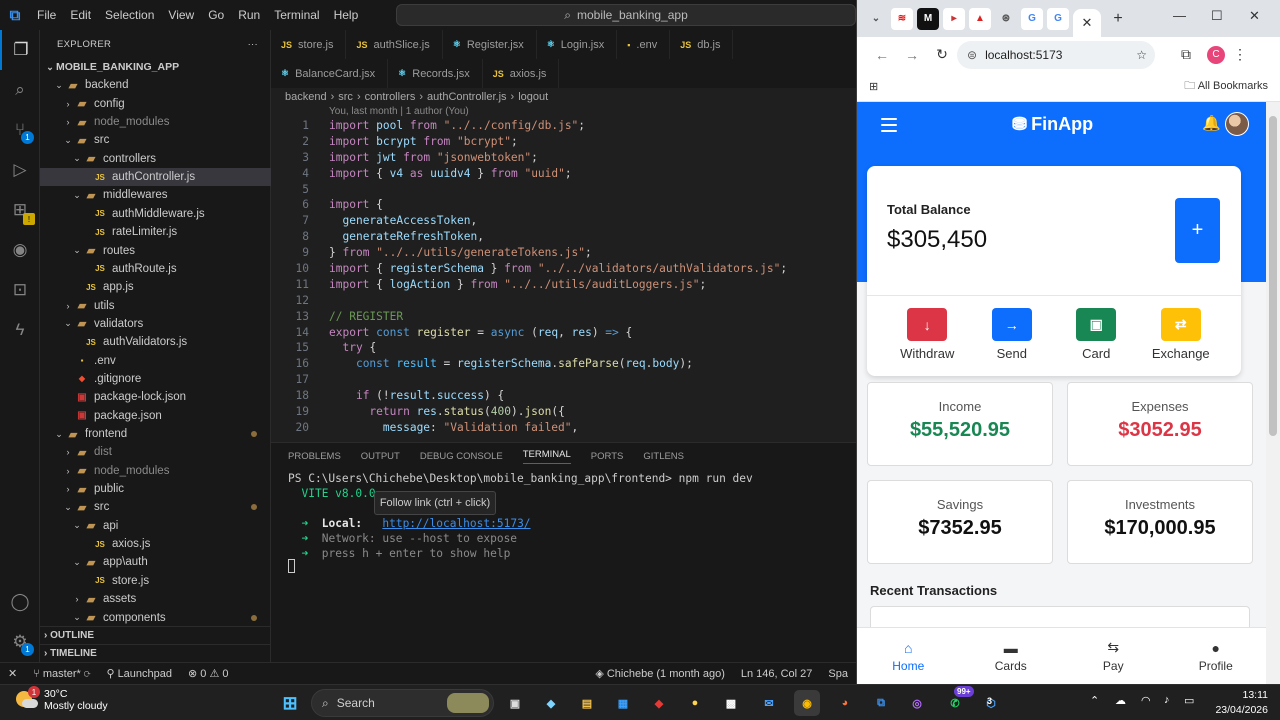 This screenshot has width=1280, height=720. Describe the element at coordinates (155, 232) in the screenshot. I see `tree-item: JS rateLimiter.js` at that location.